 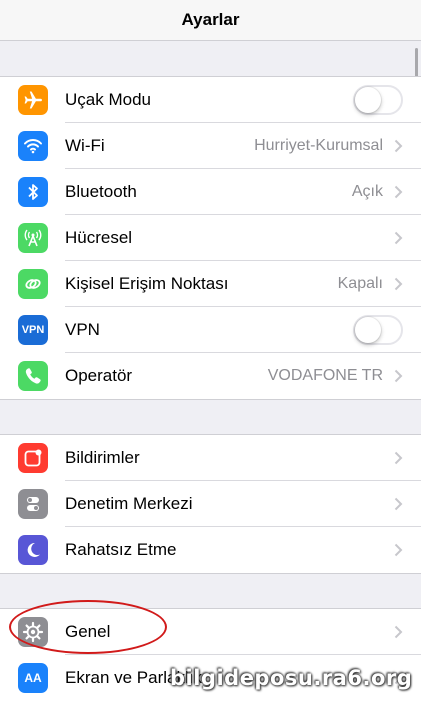 I want to click on airplane-mode-toggle, so click(x=378, y=100).